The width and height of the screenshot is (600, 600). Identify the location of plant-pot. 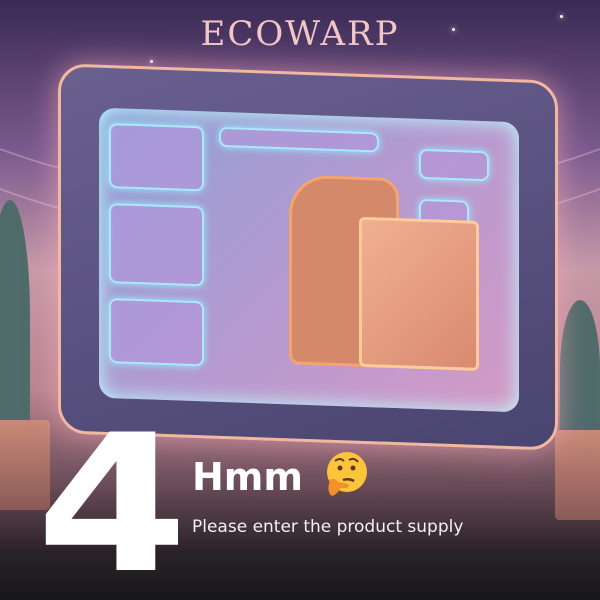
(577, 475).